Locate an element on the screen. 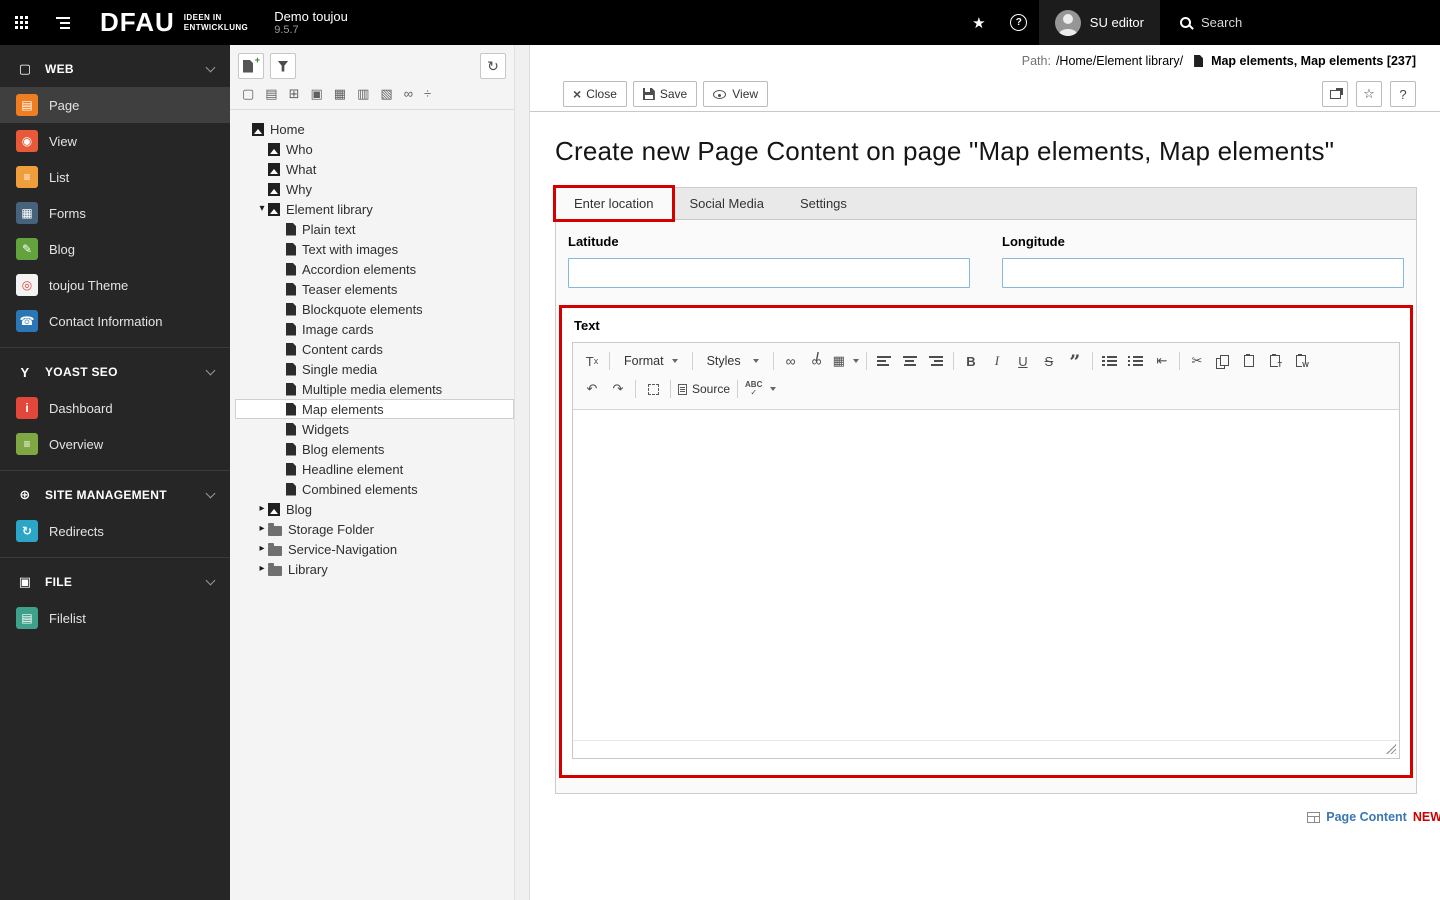 This screenshot has height=900, width=1440. sidebar-item-overview: ≡ Overview is located at coordinates (115, 444).